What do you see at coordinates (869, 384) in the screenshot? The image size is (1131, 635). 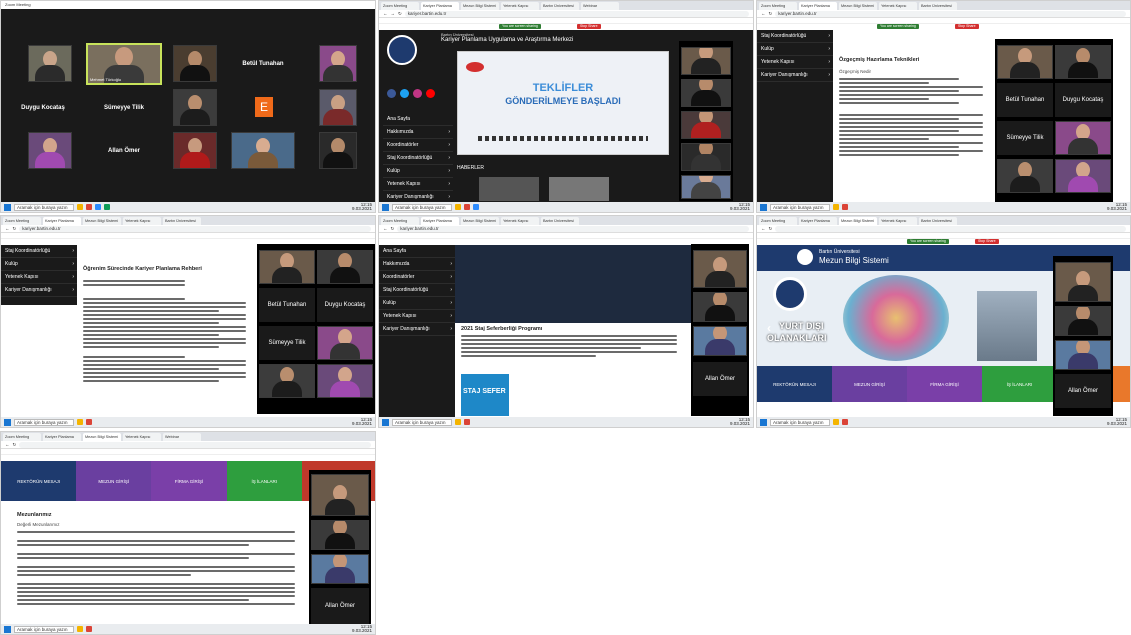 I see `menu-mezun-girisi: MEZUN GİRİŞİ` at bounding box center [869, 384].